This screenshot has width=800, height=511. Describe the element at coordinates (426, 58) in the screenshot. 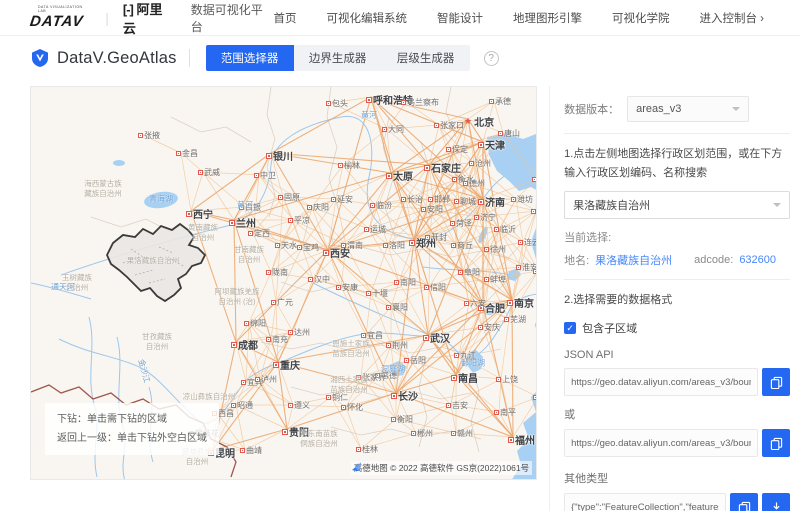

I see `tab-2: 层级生成器` at that location.